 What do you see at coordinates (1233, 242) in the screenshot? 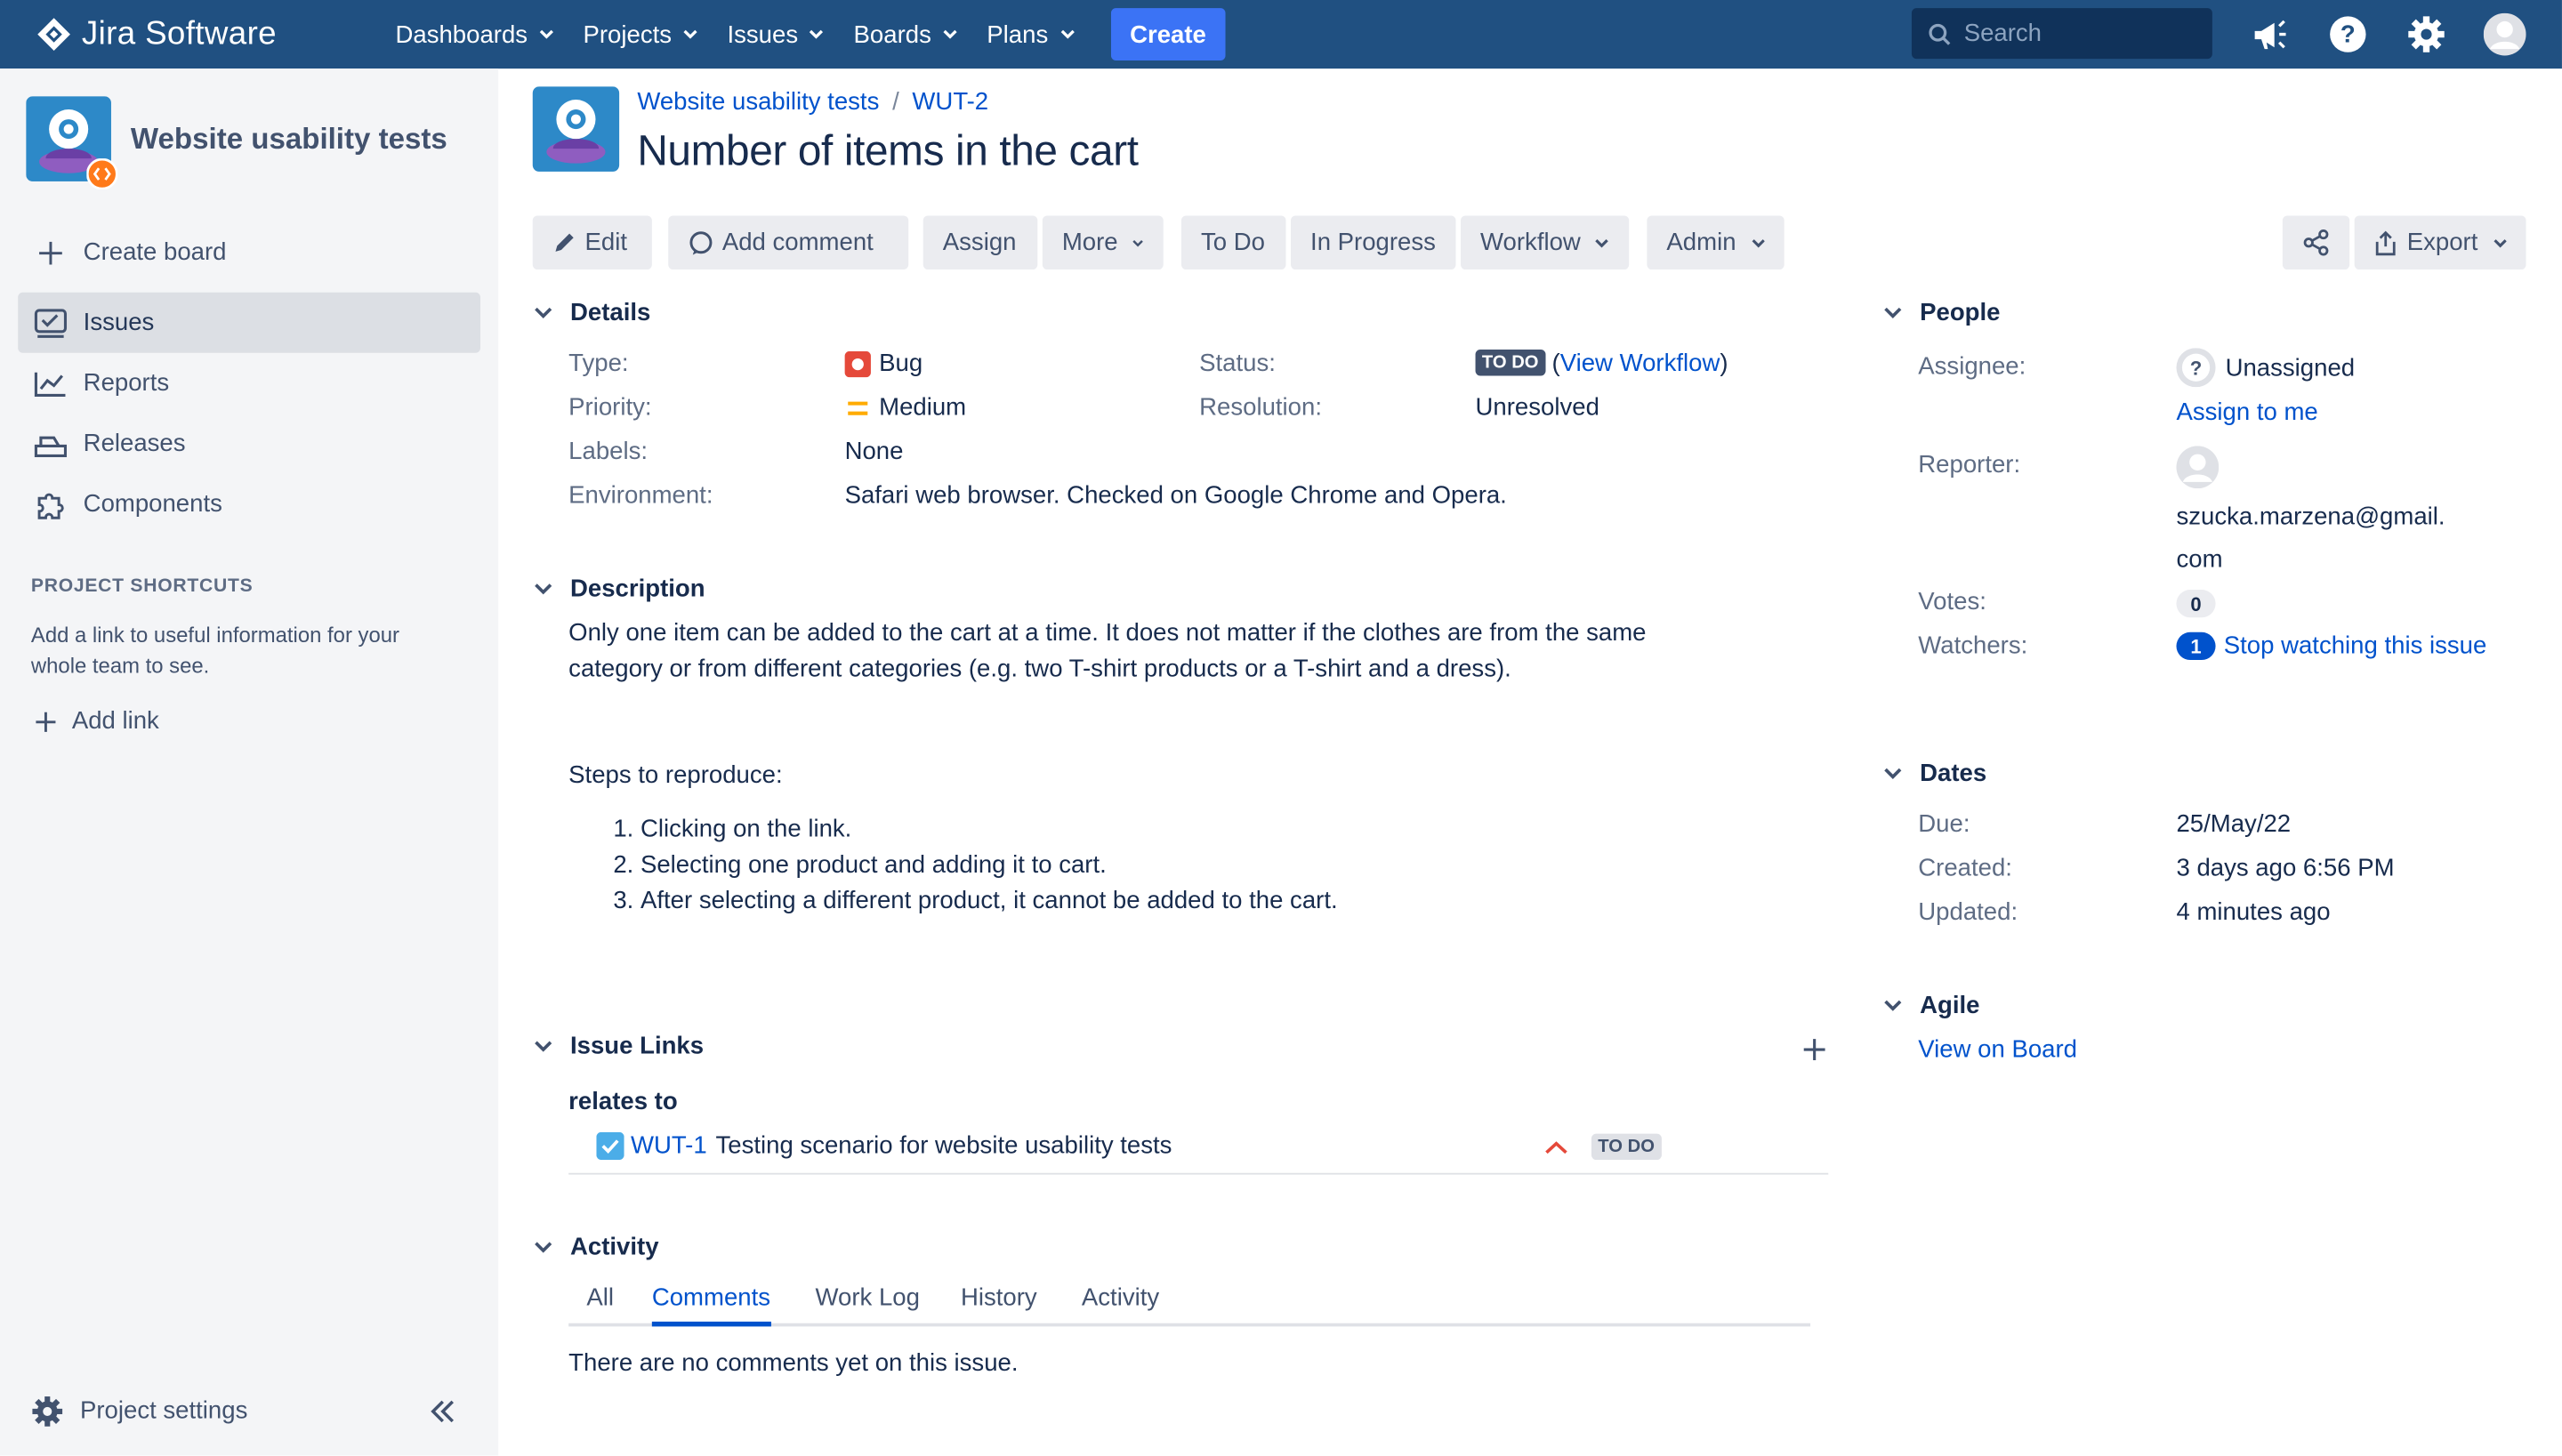
I see `to-do-transition-button: To Do` at bounding box center [1233, 242].